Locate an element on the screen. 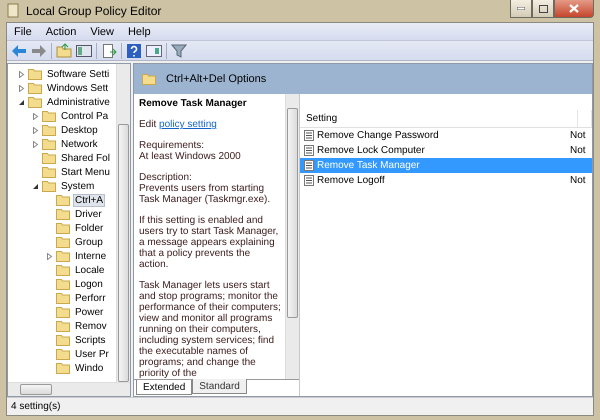 This screenshot has height=420, width=600. setting-name: Remove Change Password is located at coordinates (378, 135).